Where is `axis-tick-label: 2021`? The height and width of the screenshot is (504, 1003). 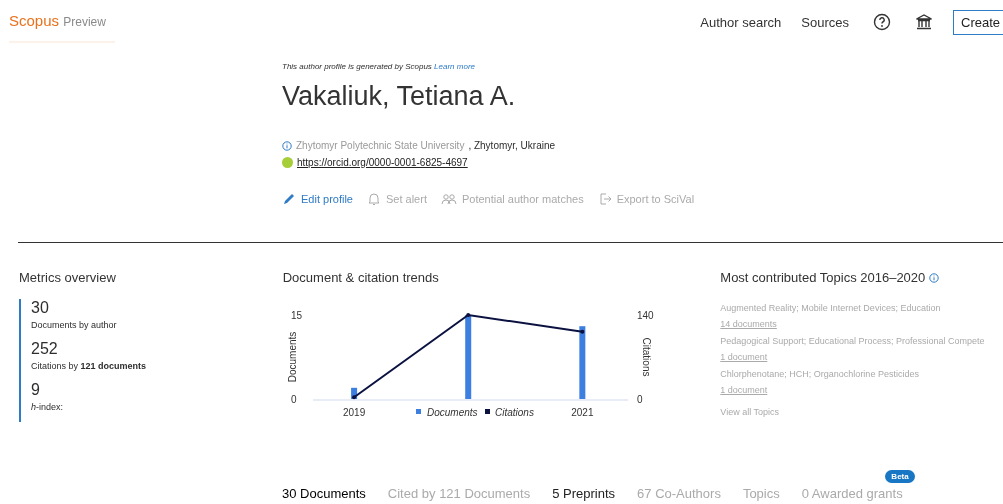 axis-tick-label: 2021 is located at coordinates (582, 412).